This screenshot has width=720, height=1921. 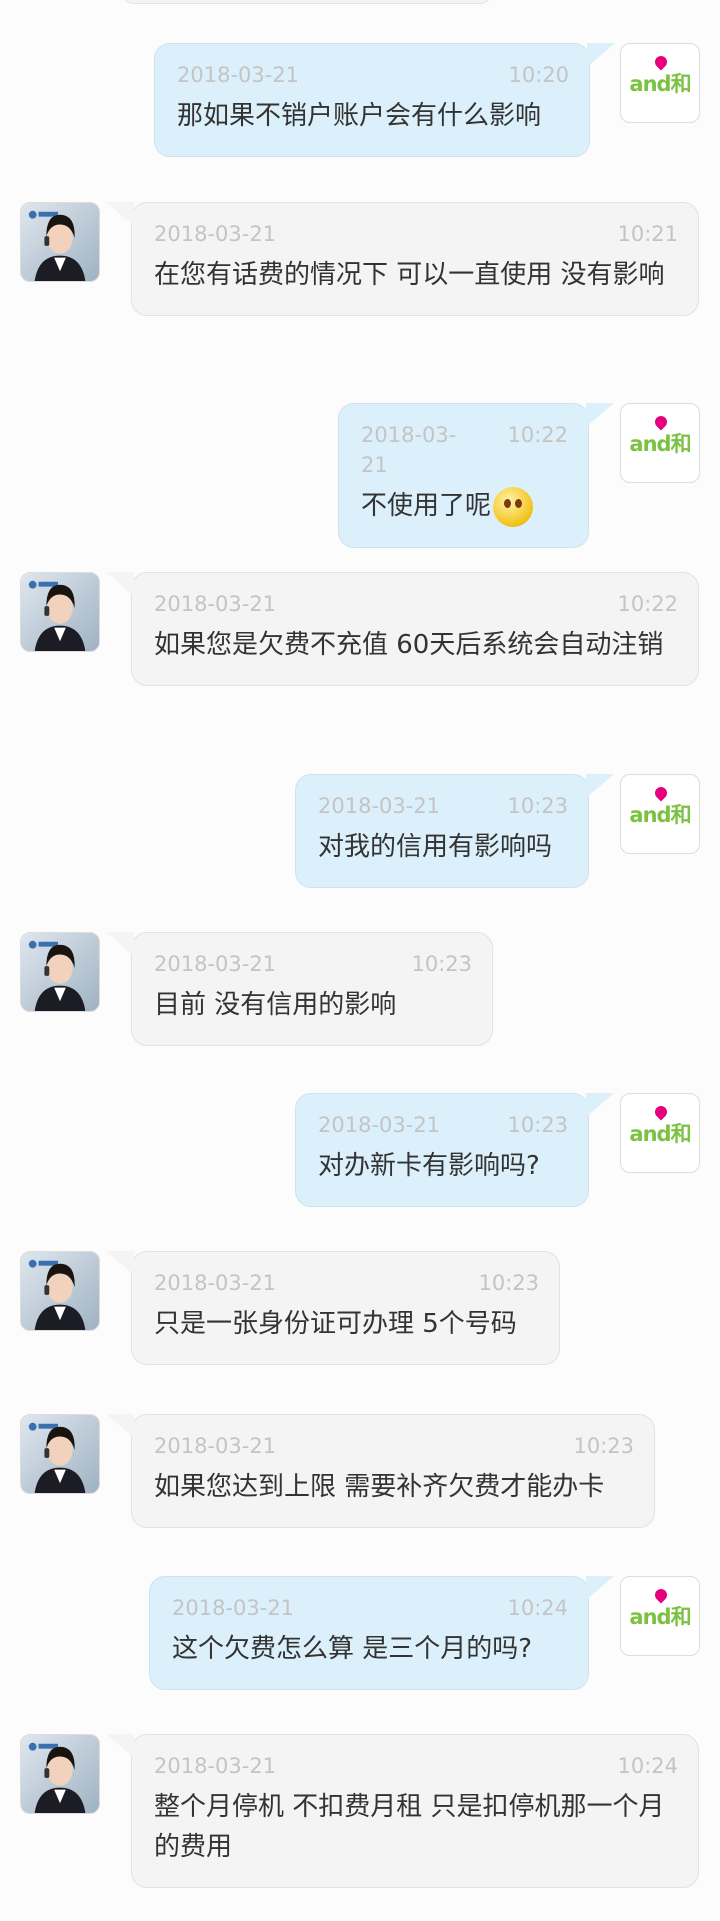 What do you see at coordinates (409, 275) in the screenshot?
I see `message-text-content: 在您有话费的情况下 可以一直使用 没有影响` at bounding box center [409, 275].